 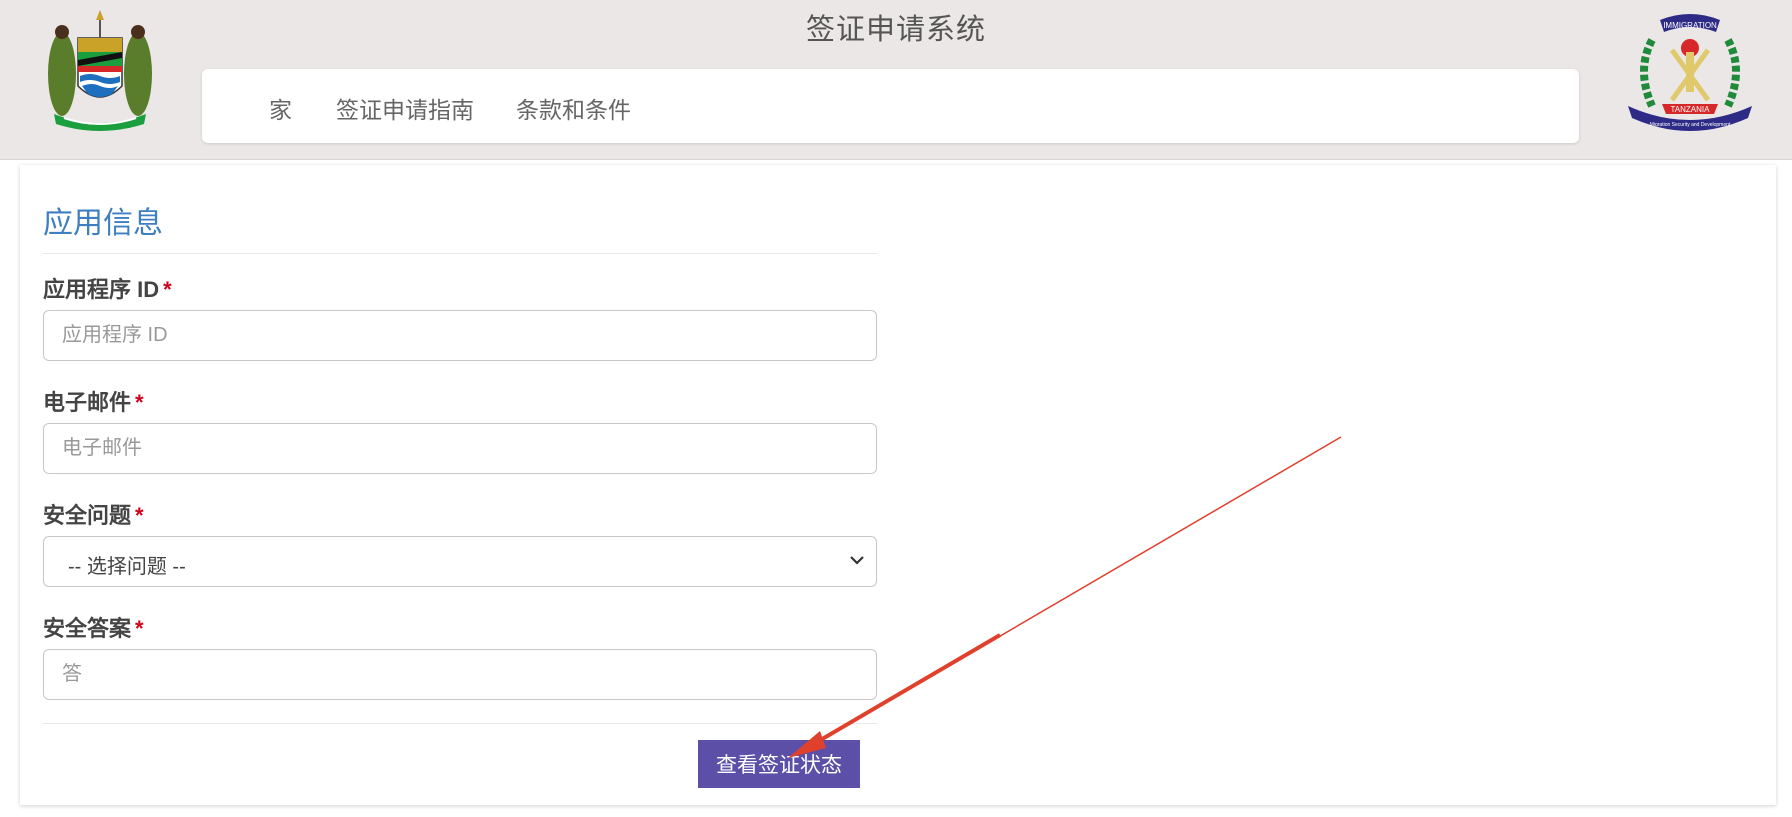 I want to click on nav-guide-link: 签证申请指南, so click(x=405, y=108).